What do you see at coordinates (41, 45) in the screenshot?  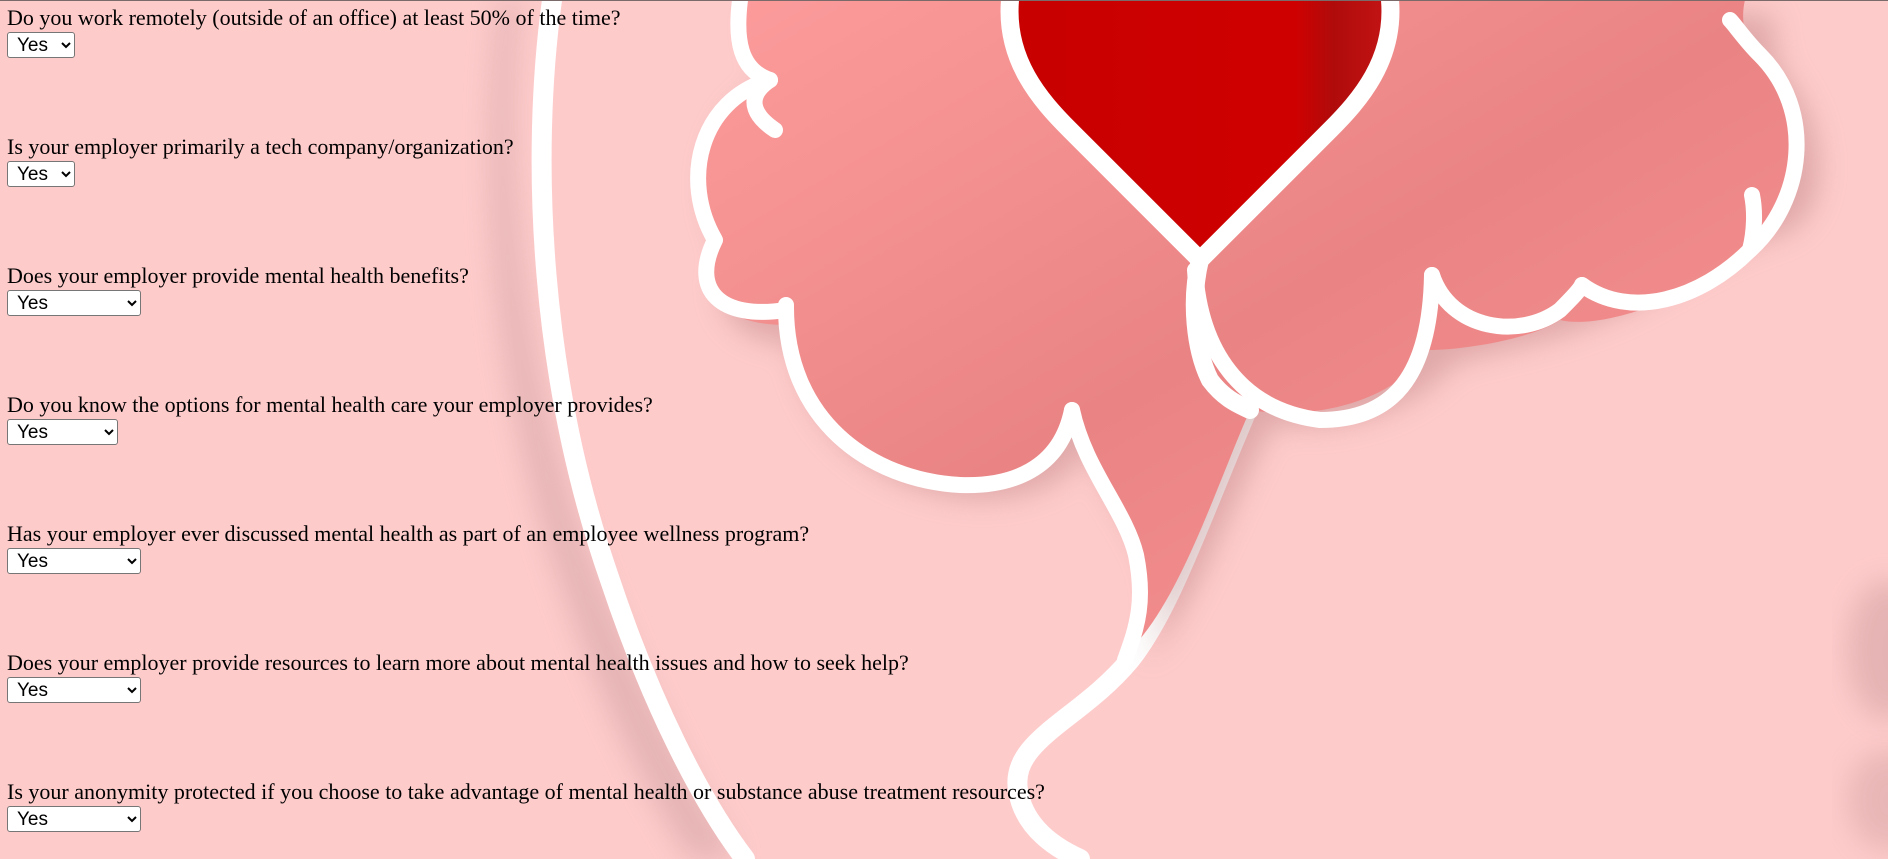 I see `remote-work-select: Yes` at bounding box center [41, 45].